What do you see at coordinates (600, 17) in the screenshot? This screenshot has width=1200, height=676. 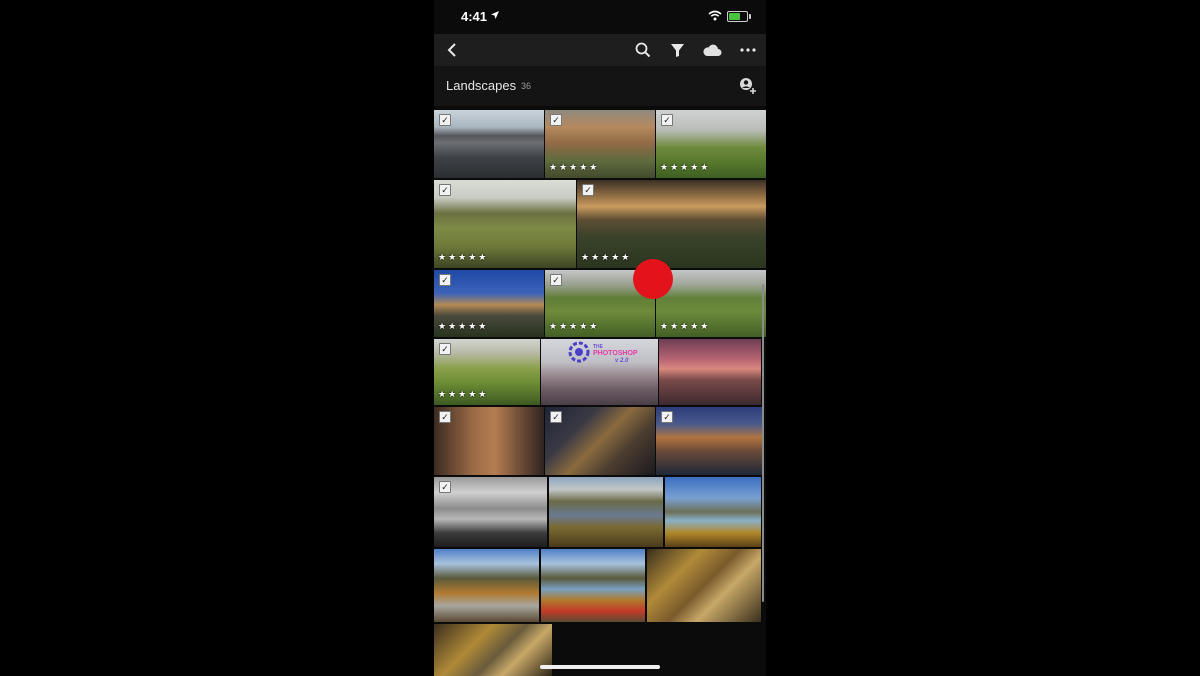 I see `status-bar: 4:41` at bounding box center [600, 17].